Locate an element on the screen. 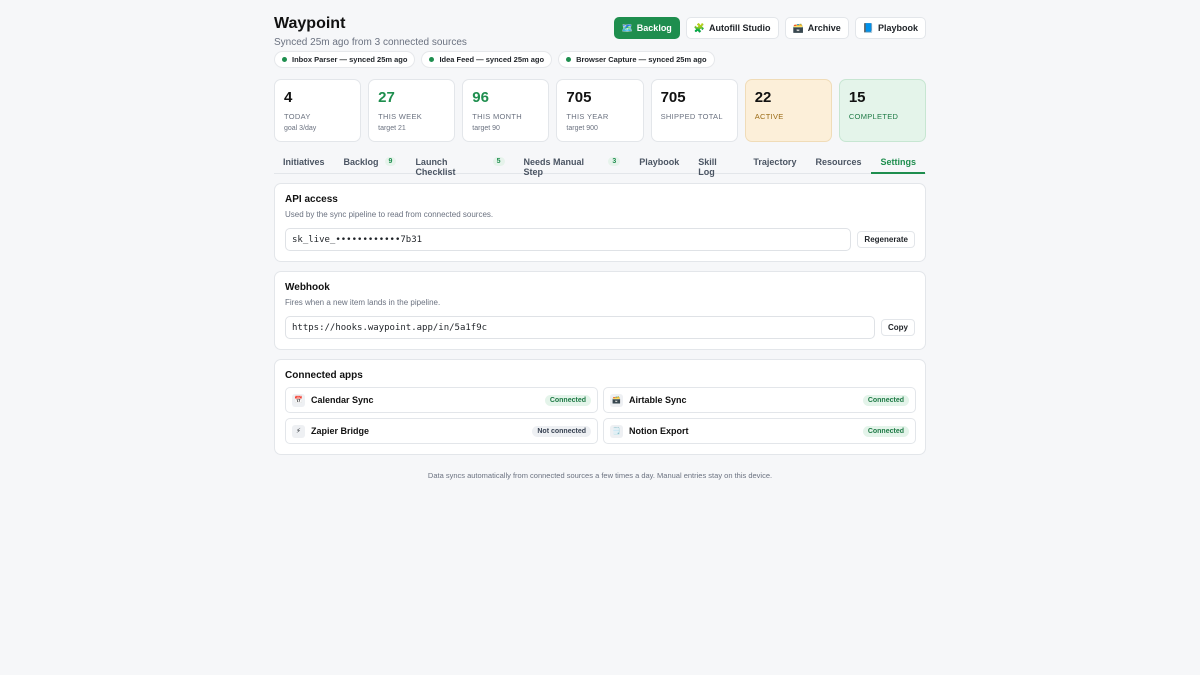  tab-label: Playbook is located at coordinates (659, 162).